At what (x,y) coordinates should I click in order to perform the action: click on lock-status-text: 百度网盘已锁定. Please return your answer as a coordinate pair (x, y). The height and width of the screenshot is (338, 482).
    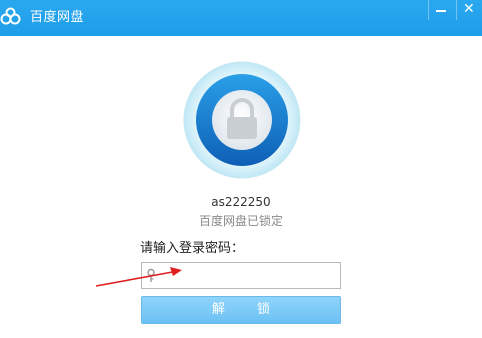
    Looking at the image, I should click on (240, 221).